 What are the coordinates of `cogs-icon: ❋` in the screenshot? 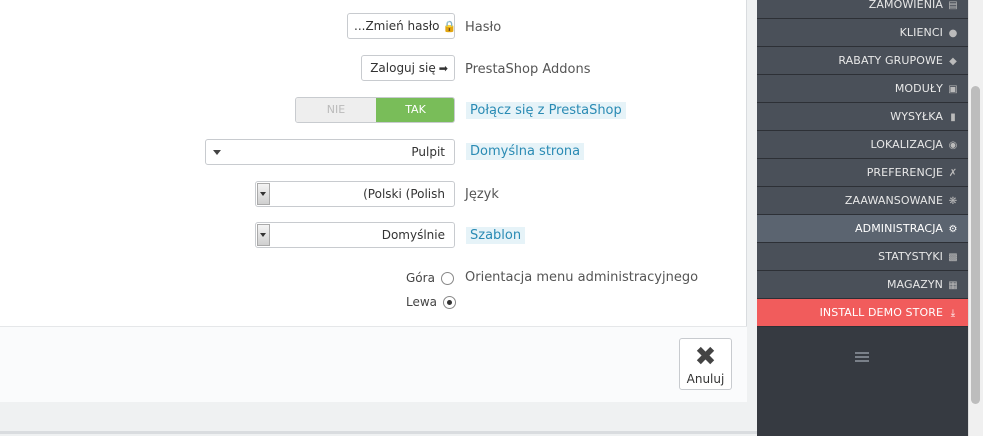 It's located at (953, 201).